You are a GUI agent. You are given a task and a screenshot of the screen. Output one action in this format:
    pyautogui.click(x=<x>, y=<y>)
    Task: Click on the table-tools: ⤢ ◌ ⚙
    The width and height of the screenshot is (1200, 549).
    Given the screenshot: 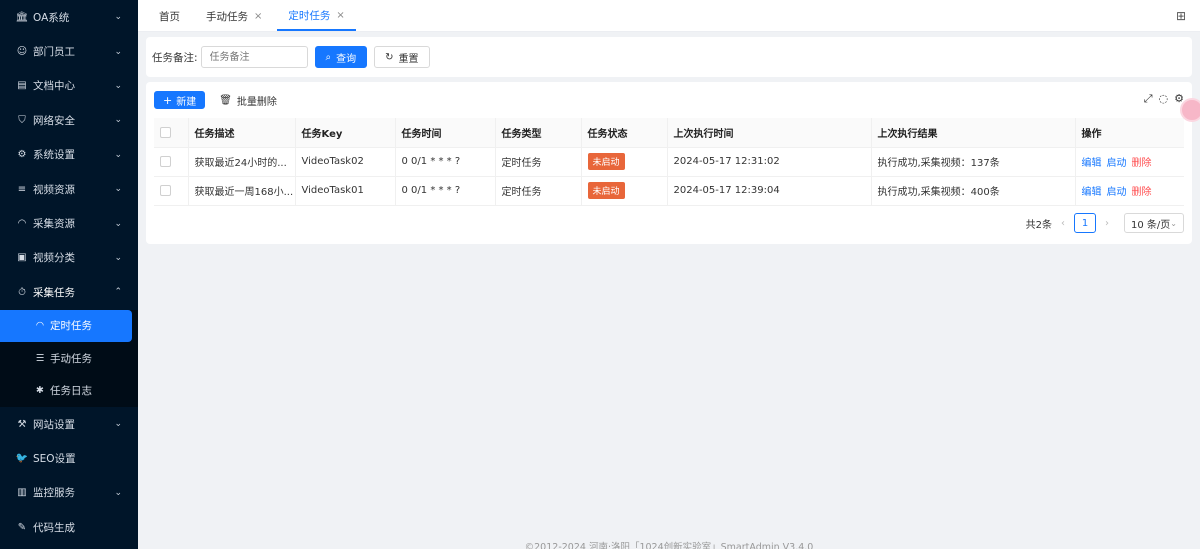 What is the action you would take?
    pyautogui.click(x=1164, y=99)
    